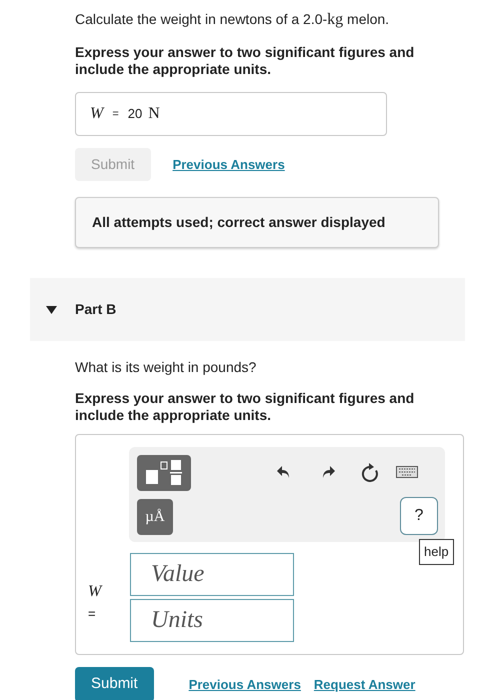  Describe the element at coordinates (328, 472) in the screenshot. I see `redo-icon` at that location.